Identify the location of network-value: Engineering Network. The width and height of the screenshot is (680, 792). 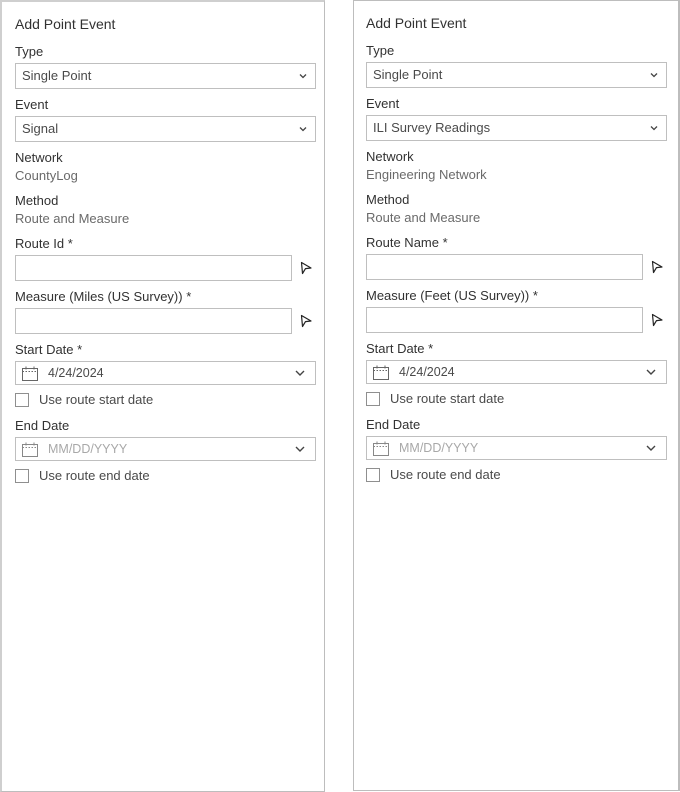
(426, 174).